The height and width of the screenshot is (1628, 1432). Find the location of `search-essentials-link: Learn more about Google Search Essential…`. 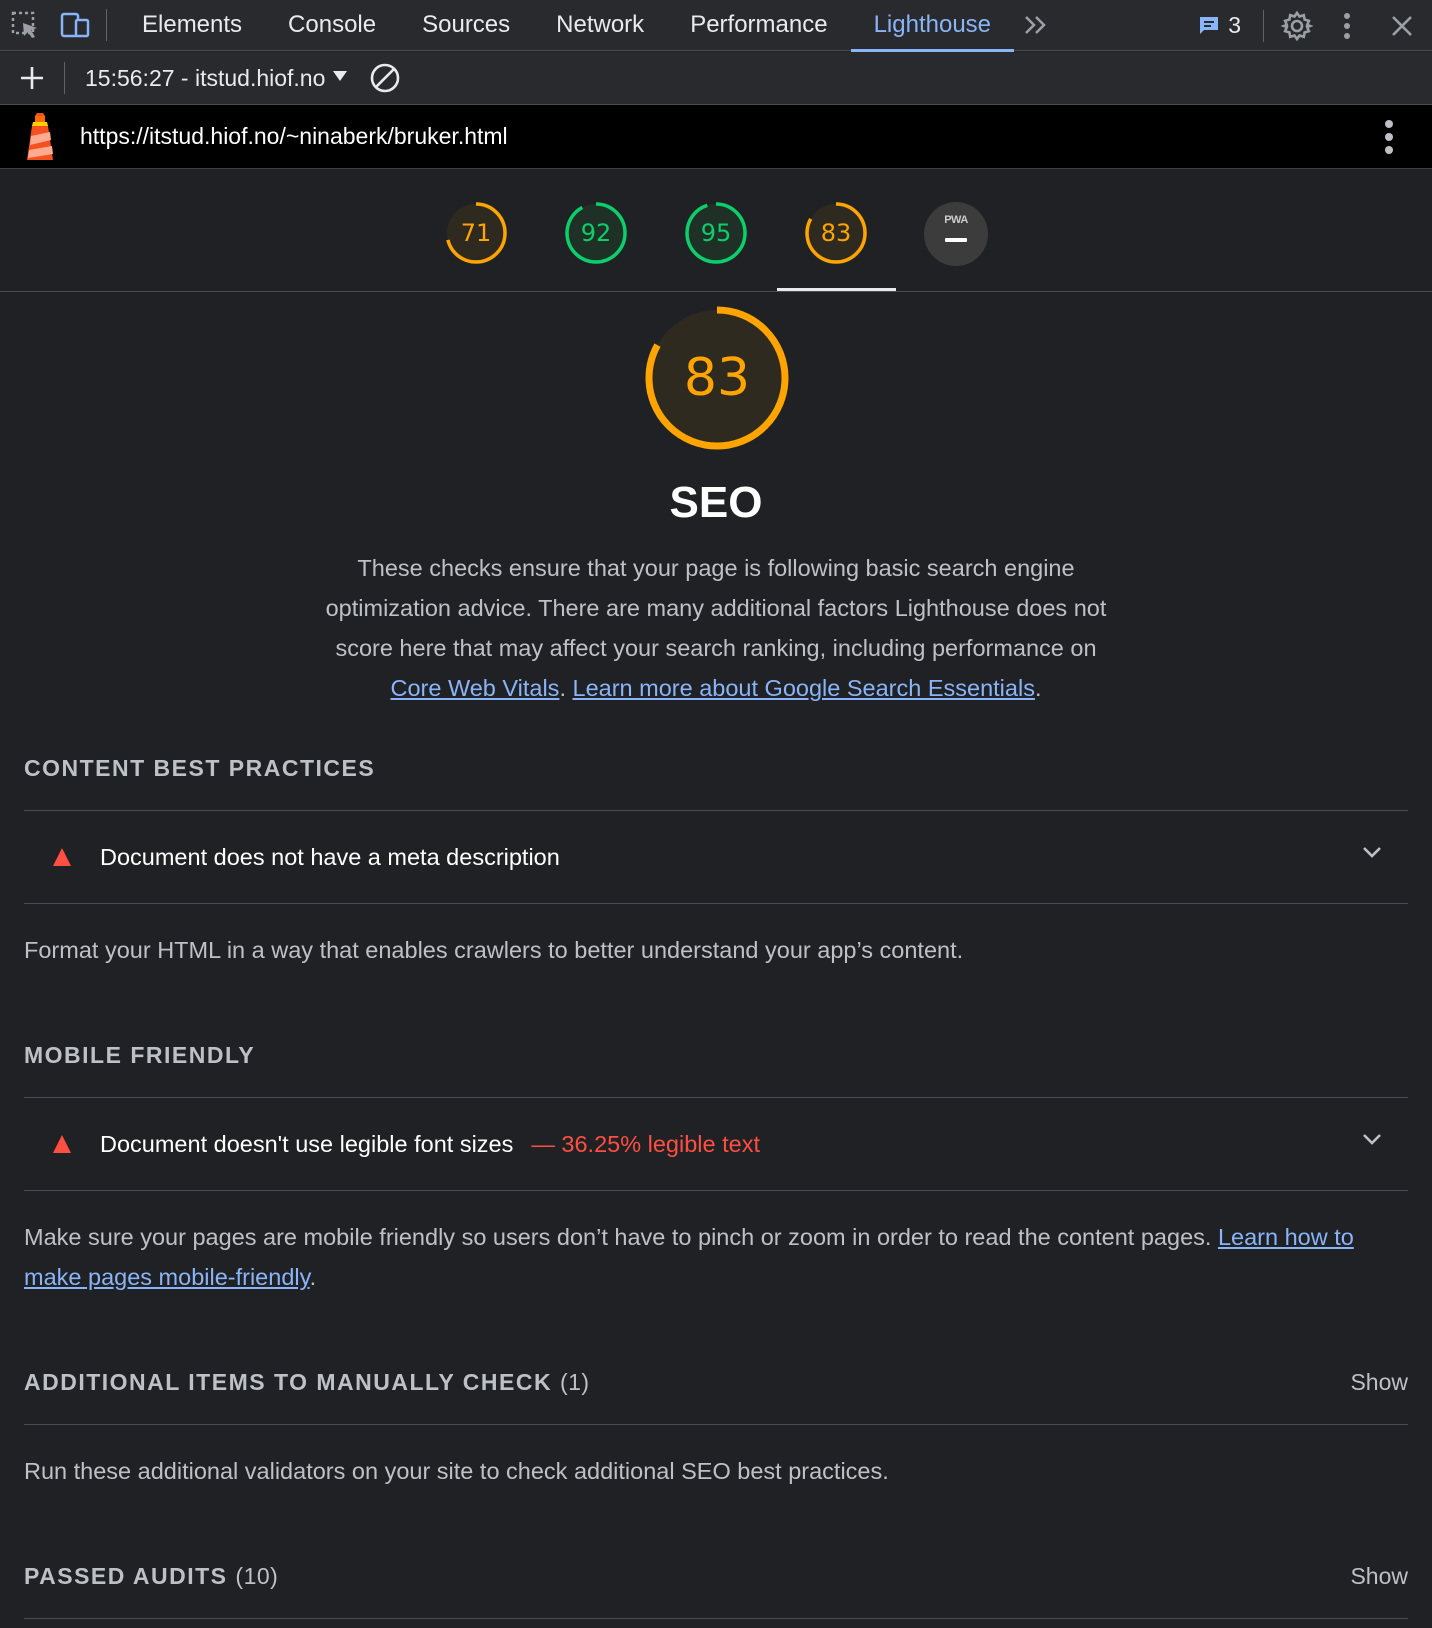

search-essentials-link: Learn more about Google Search Essential… is located at coordinates (804, 688).